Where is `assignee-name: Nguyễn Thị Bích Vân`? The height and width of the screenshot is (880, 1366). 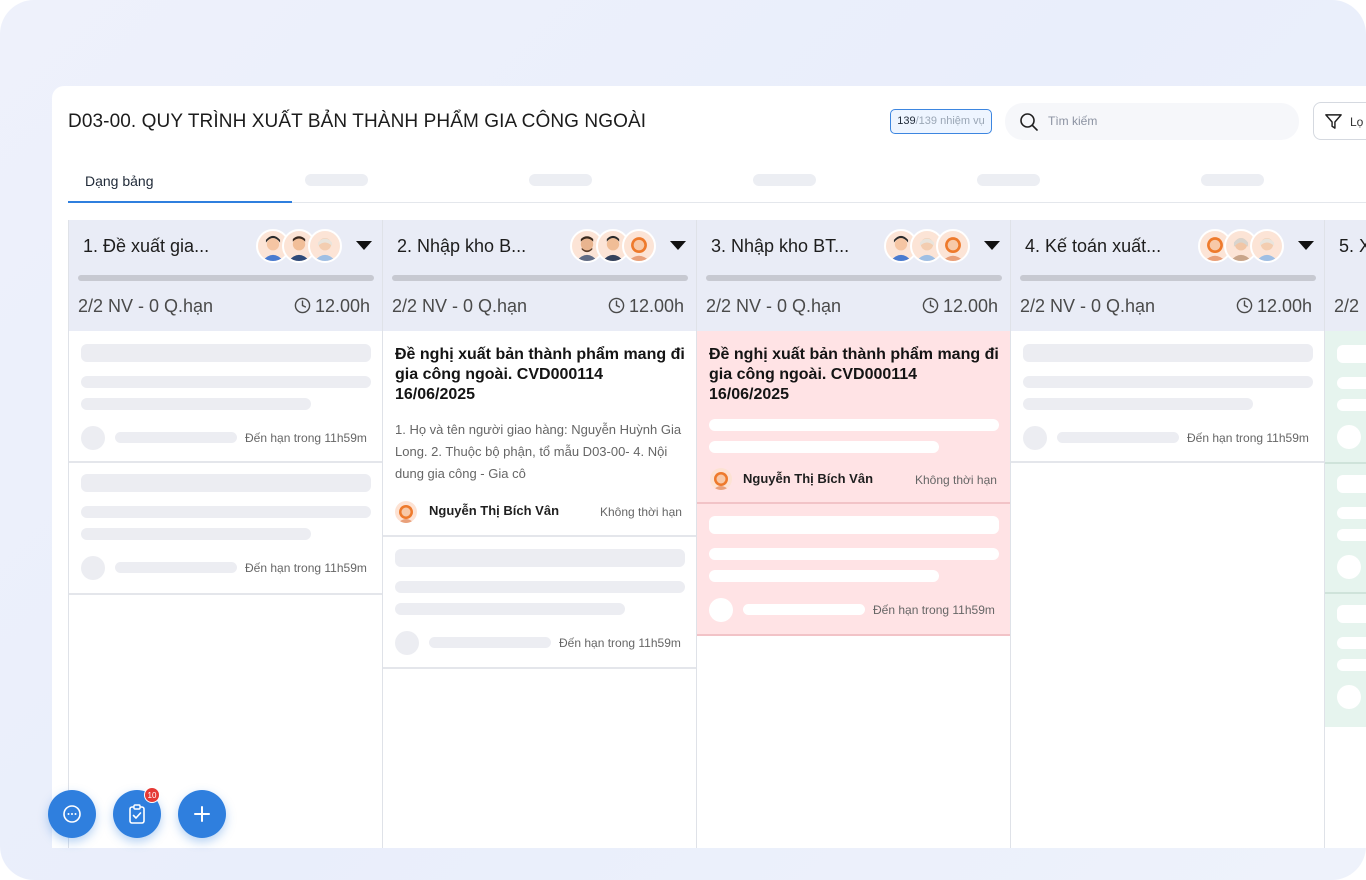
assignee-name: Nguyễn Thị Bích Vân is located at coordinates (808, 478).